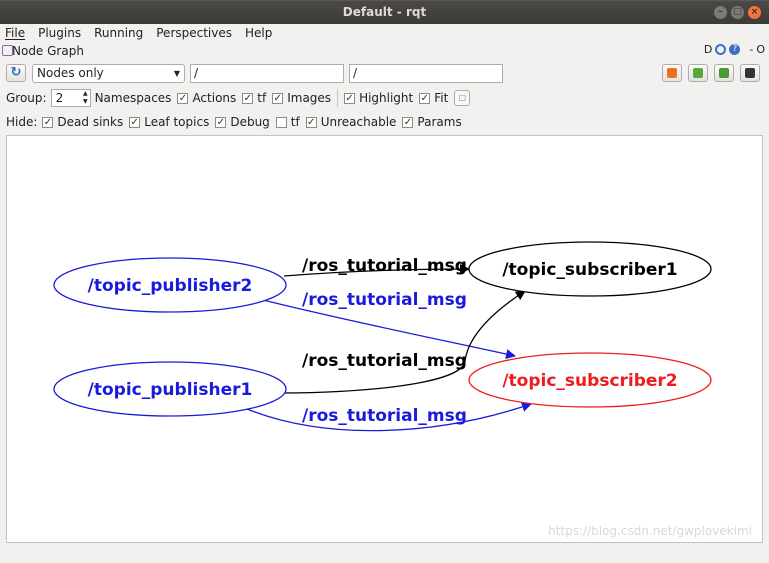 The image size is (769, 563). I want to click on save-svg-icon, so click(724, 73).